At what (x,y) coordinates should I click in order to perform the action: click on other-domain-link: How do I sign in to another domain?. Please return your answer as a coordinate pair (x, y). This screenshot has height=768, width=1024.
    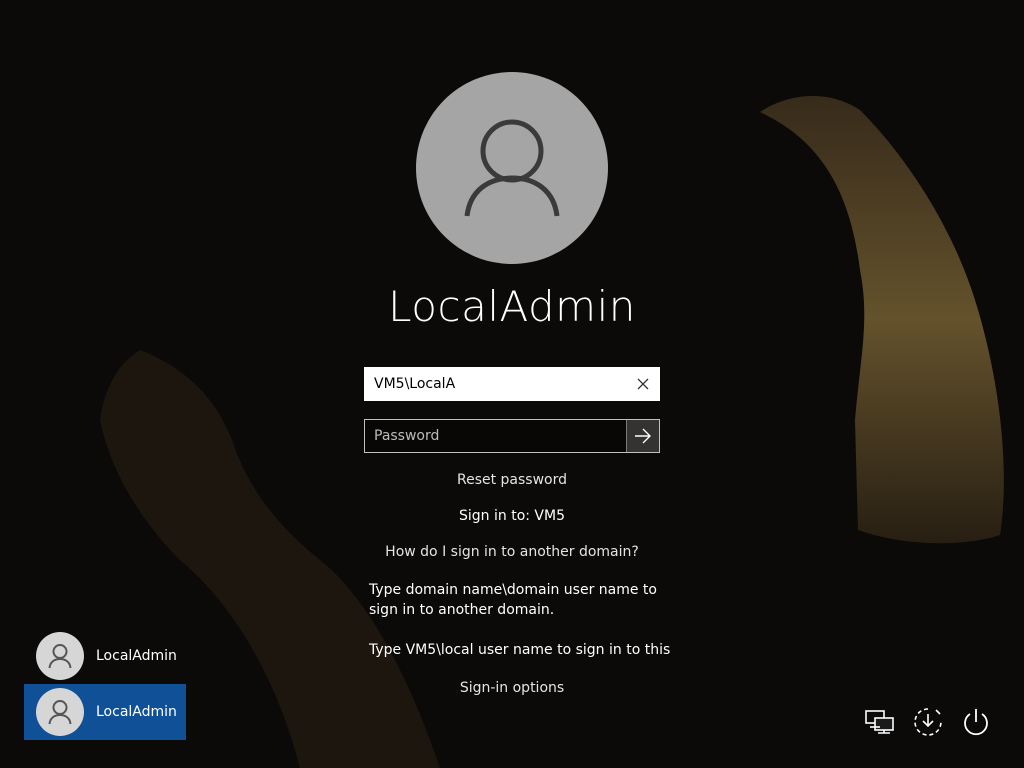
    Looking at the image, I should click on (512, 552).